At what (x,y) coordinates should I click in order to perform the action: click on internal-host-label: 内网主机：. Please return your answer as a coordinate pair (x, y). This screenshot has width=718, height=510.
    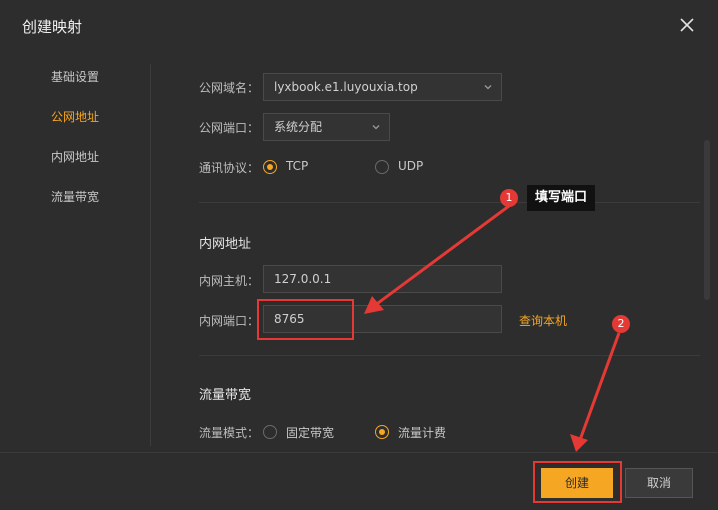
    Looking at the image, I should click on (229, 281).